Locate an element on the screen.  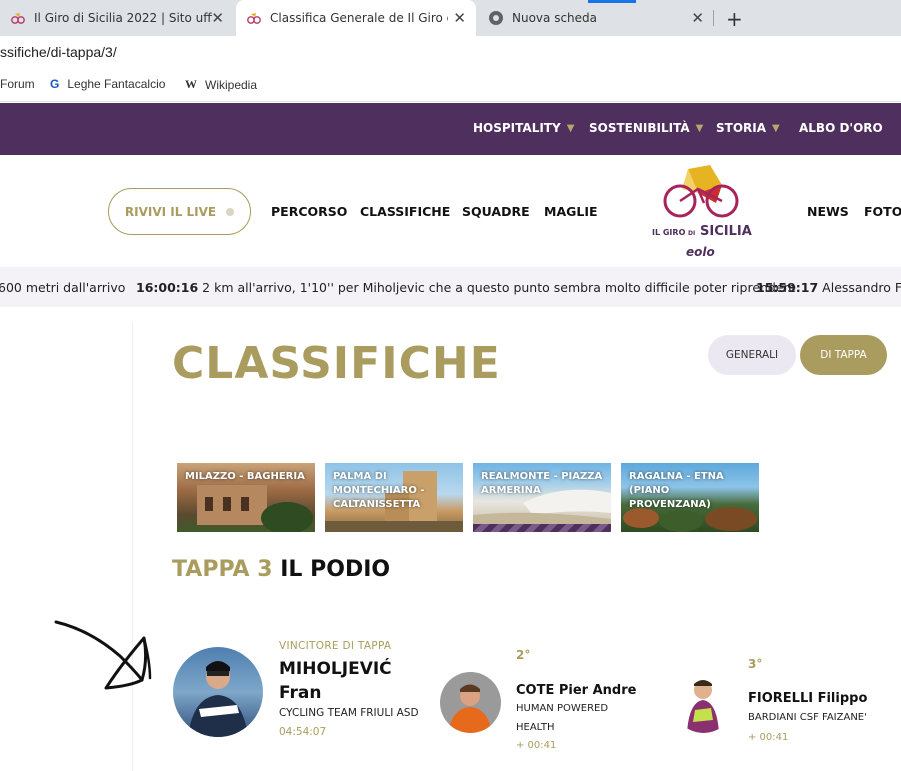
stage-label: RAGALNA - ETNA (PIANO PROVENZANA) is located at coordinates (676, 490).